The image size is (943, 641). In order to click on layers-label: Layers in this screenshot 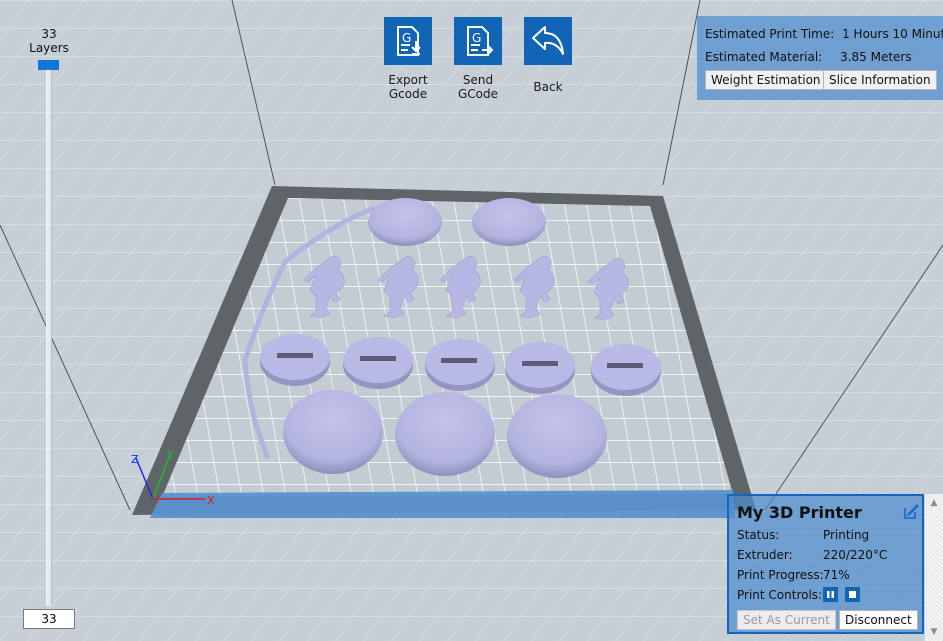, I will do `click(49, 48)`.